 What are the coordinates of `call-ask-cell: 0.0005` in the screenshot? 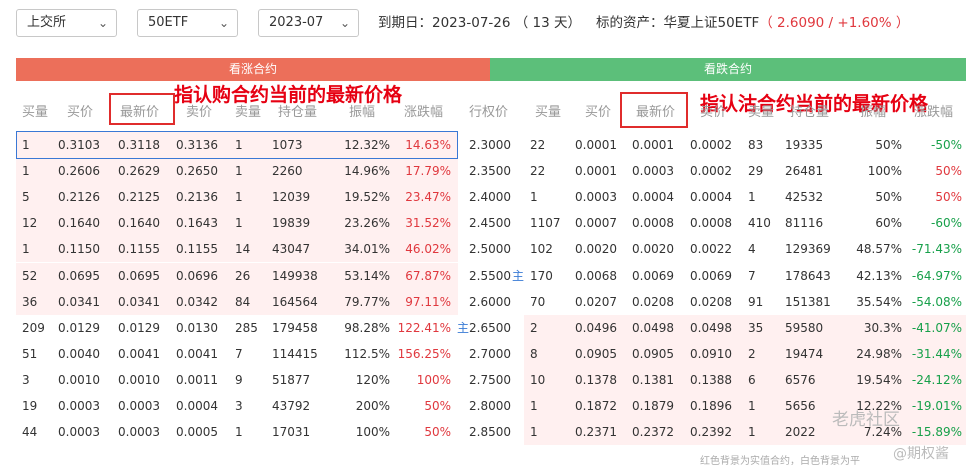 It's located at (197, 432).